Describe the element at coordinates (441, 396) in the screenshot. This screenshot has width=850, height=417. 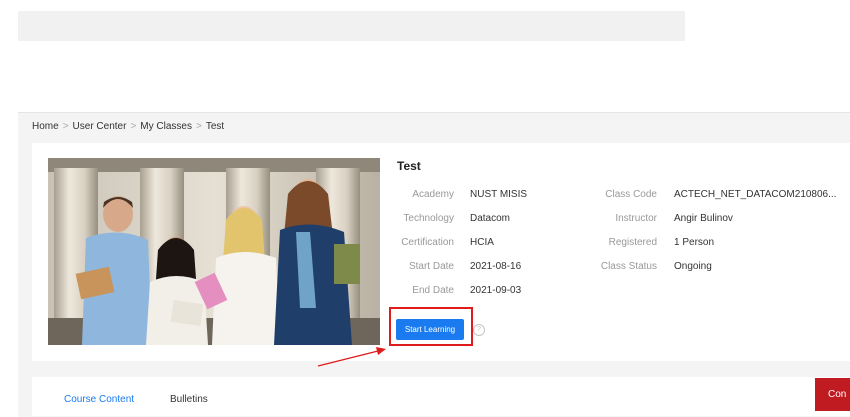
I see `course-tabs-bar` at that location.